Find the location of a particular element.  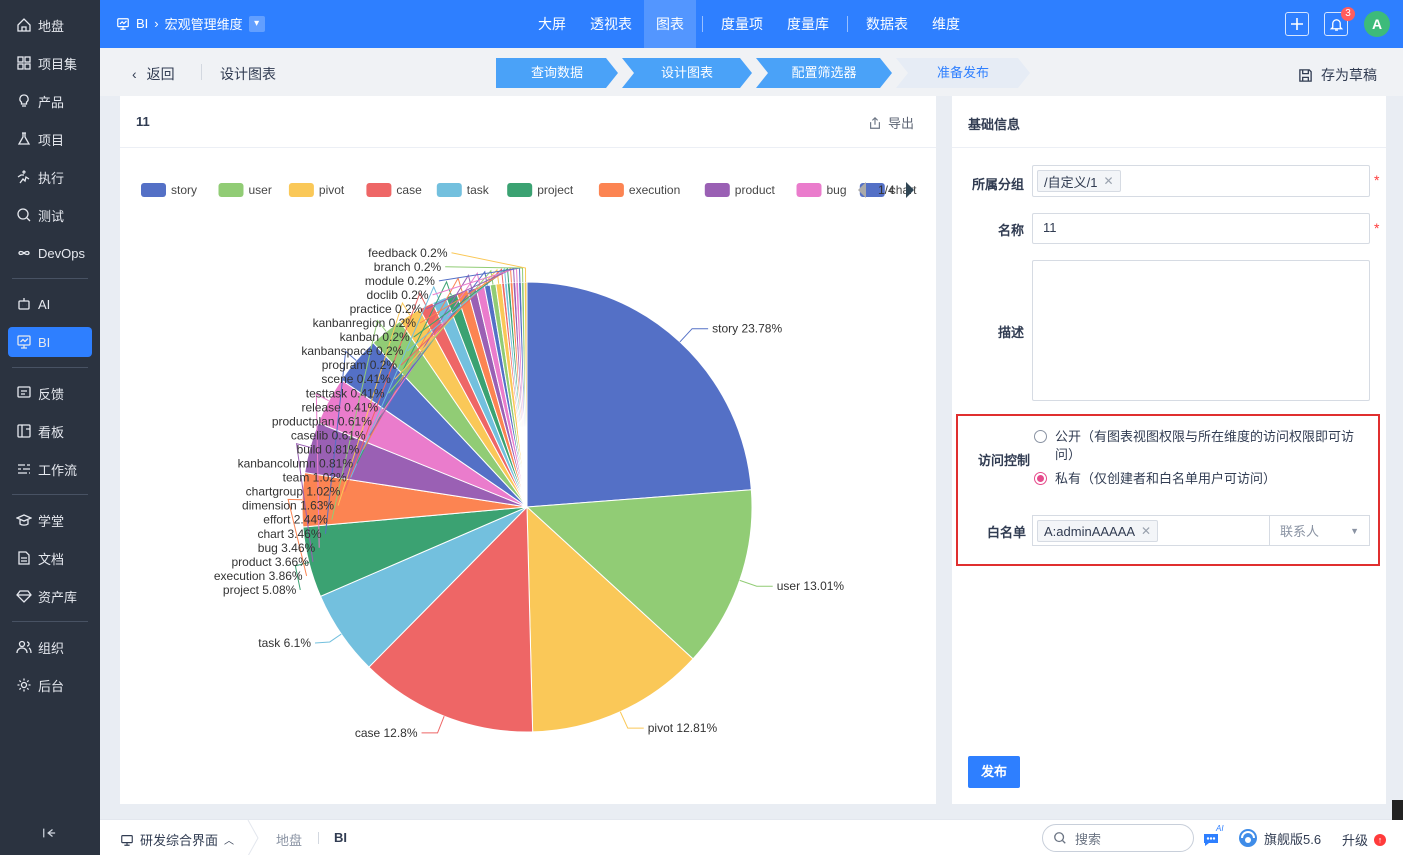

sidebar-item-label: 项目 is located at coordinates (51, 140).